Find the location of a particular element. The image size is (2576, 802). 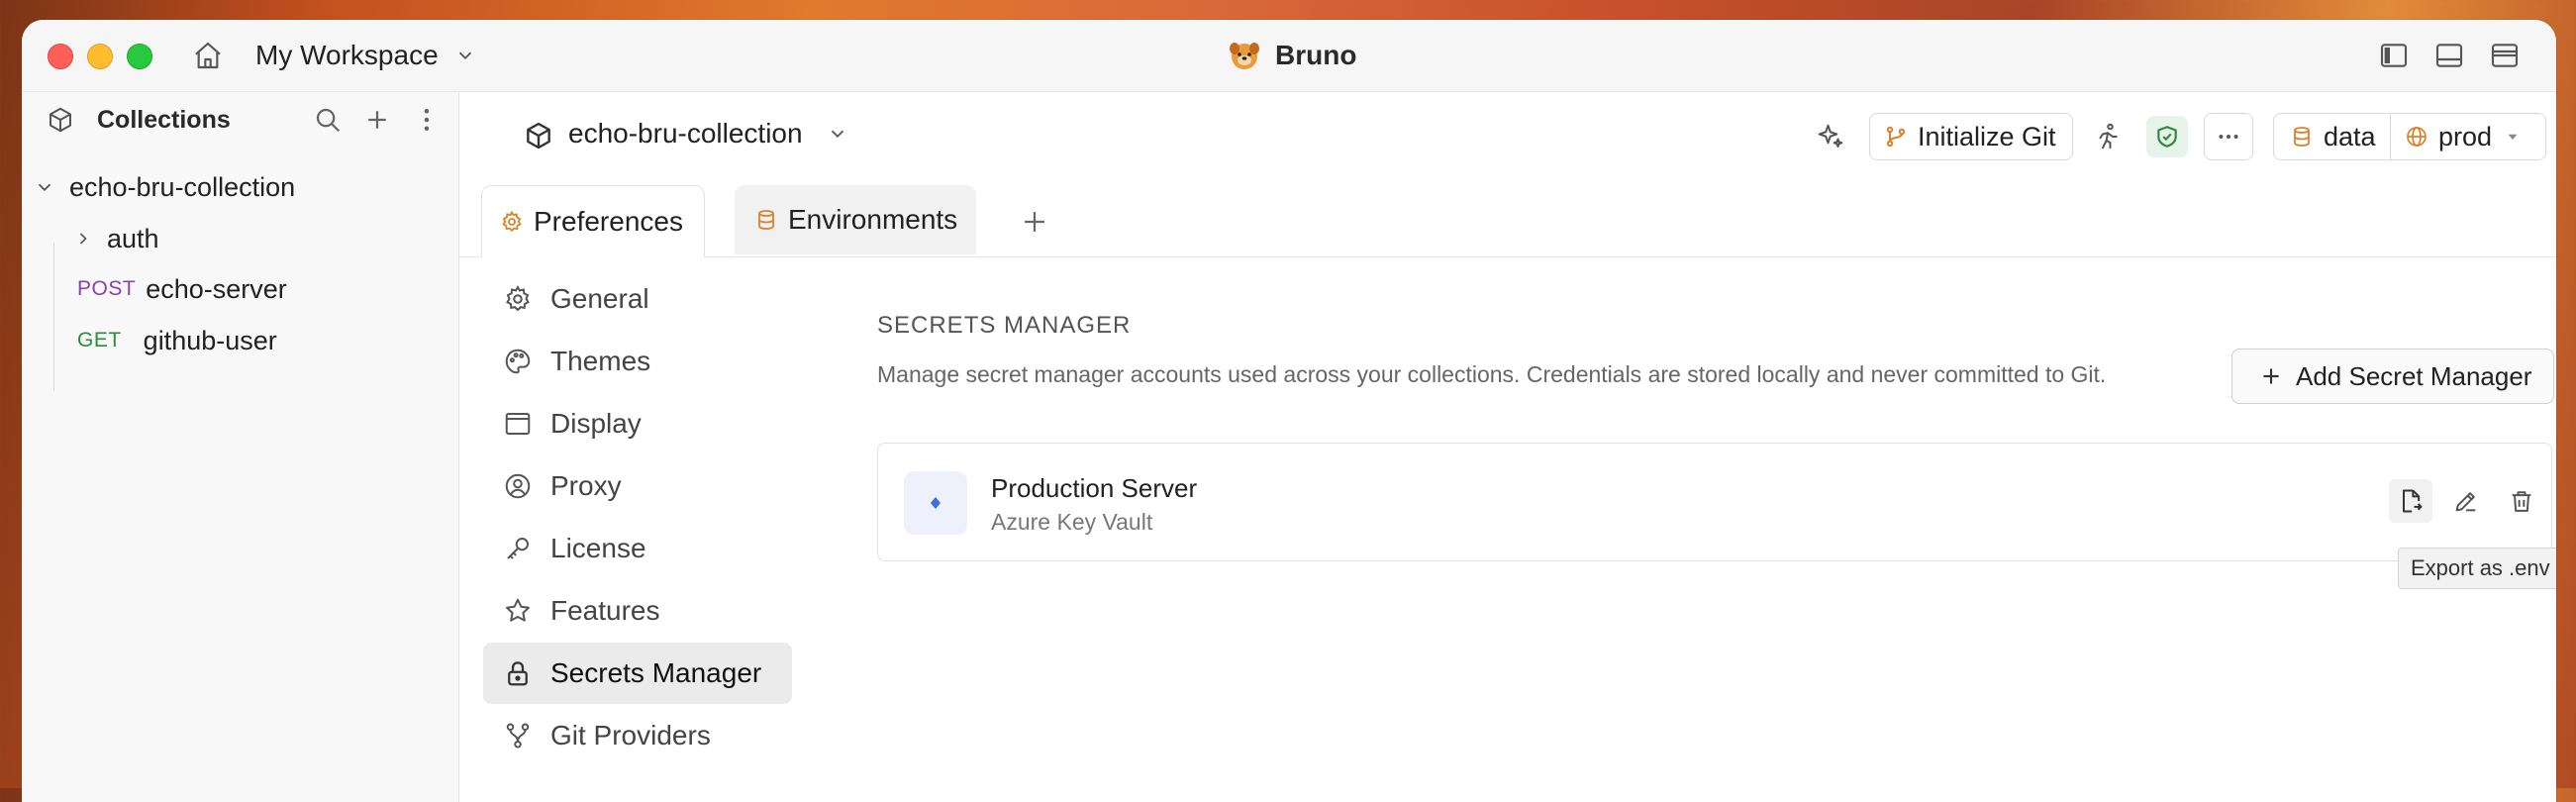

add-secret-manager-button: Add Secret Manager is located at coordinates (2392, 377).